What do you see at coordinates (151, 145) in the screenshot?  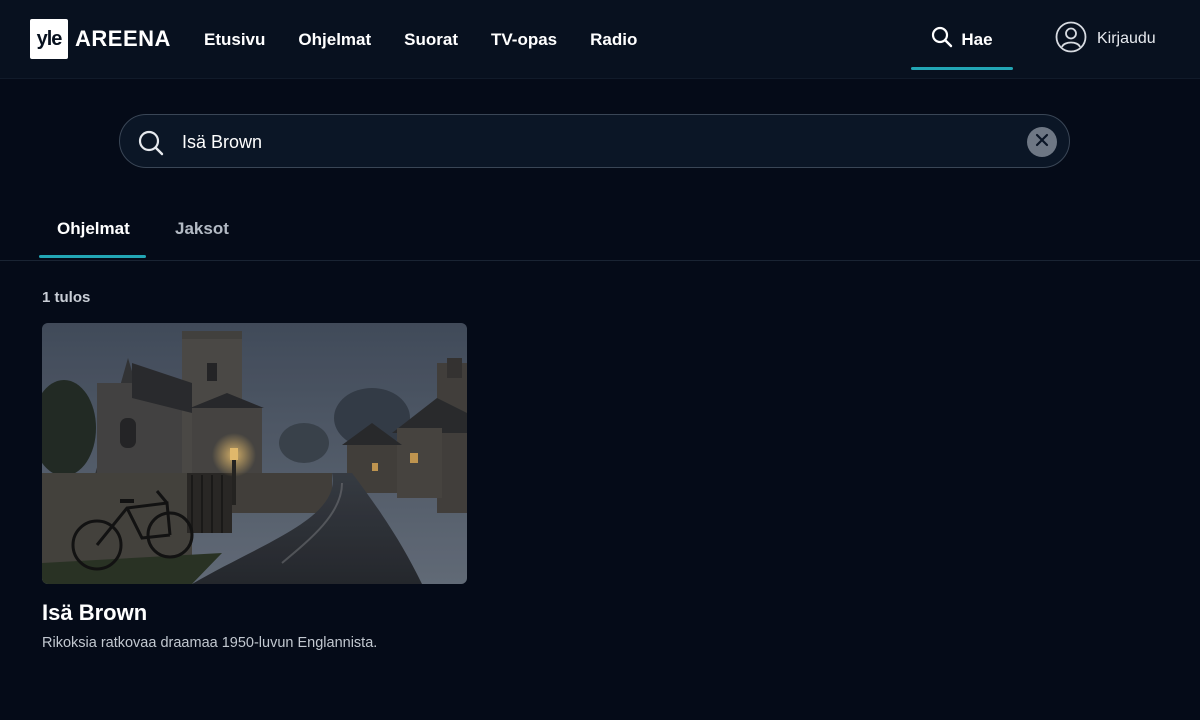 I see `search-field-icon` at bounding box center [151, 145].